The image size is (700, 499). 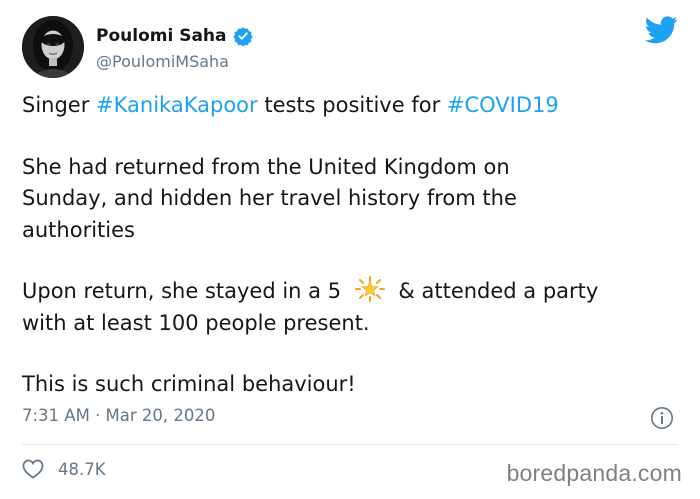 What do you see at coordinates (78, 229) in the screenshot?
I see `tweet-line: authorities` at bounding box center [78, 229].